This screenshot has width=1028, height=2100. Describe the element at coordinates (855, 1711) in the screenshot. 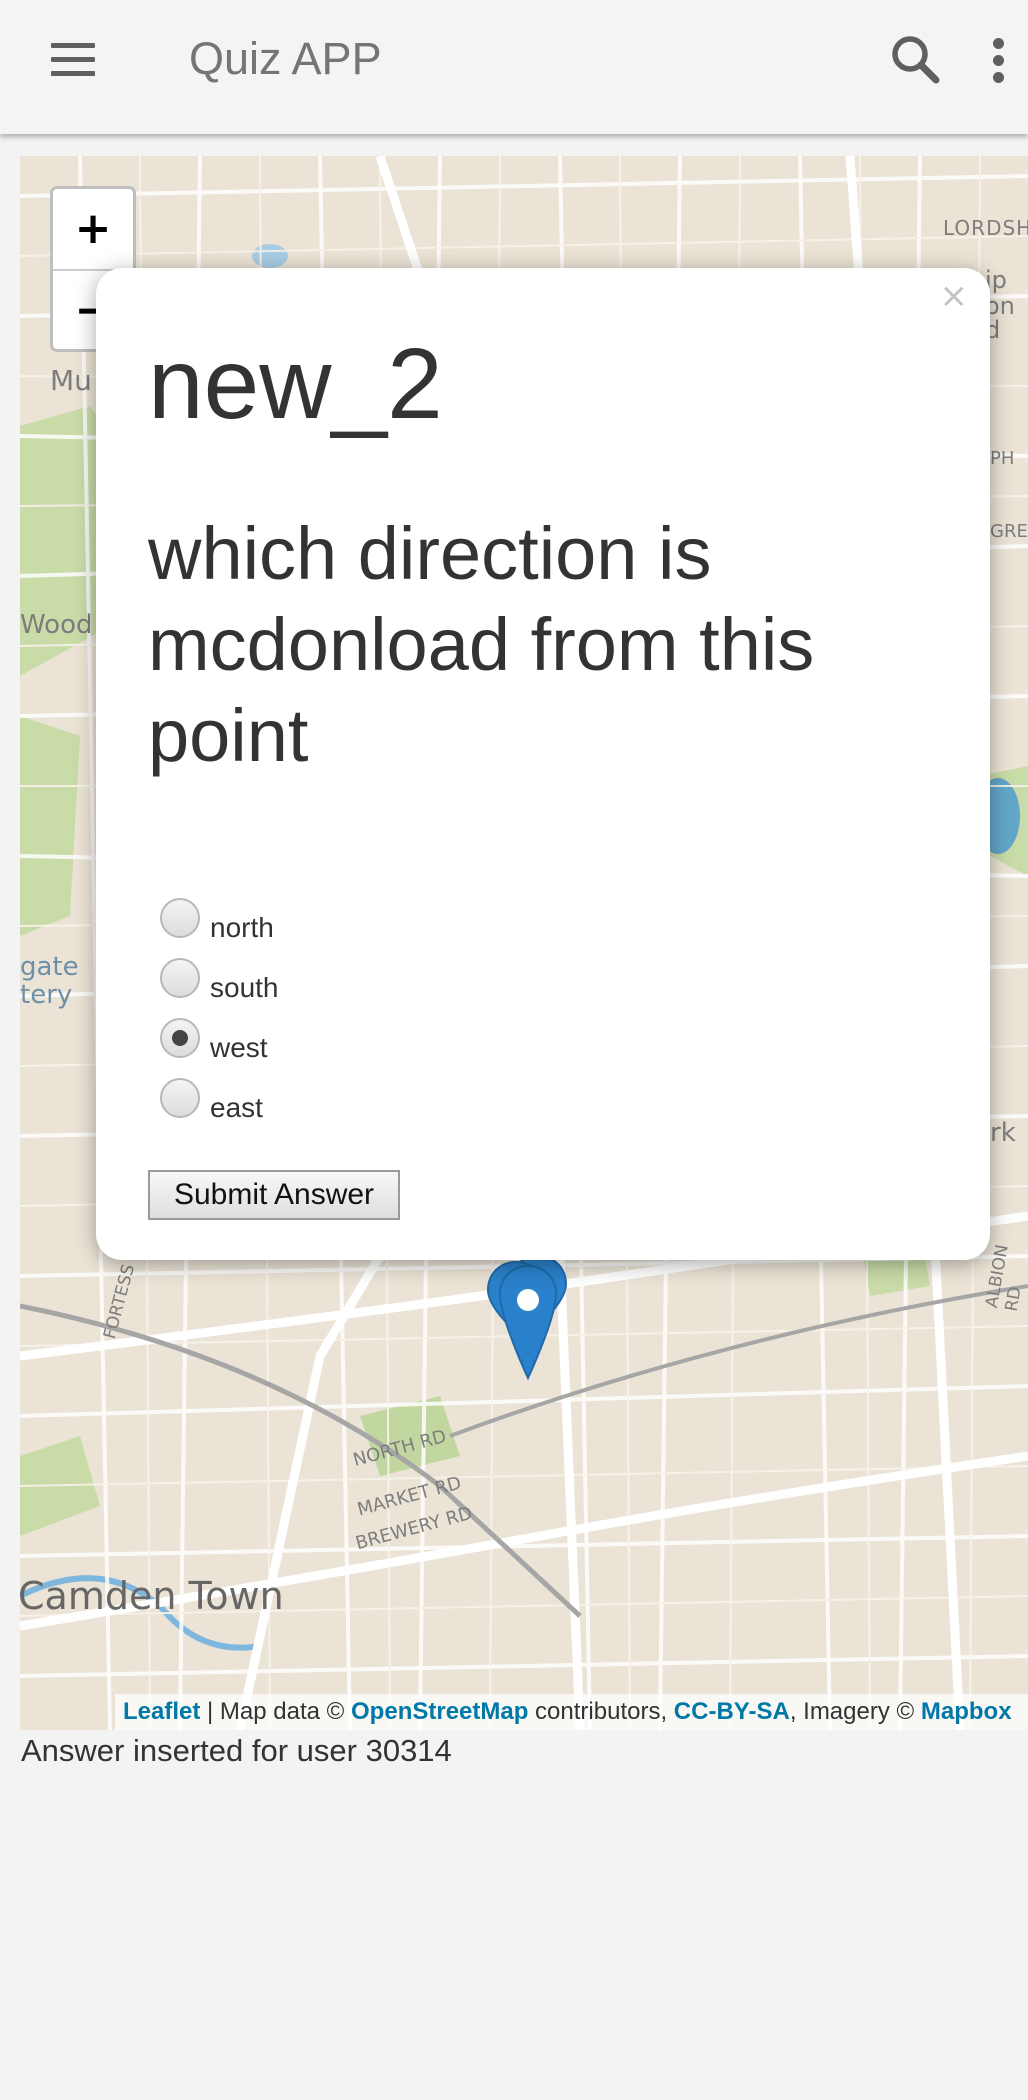

I see `attribution-text: , Imagery ©` at that location.